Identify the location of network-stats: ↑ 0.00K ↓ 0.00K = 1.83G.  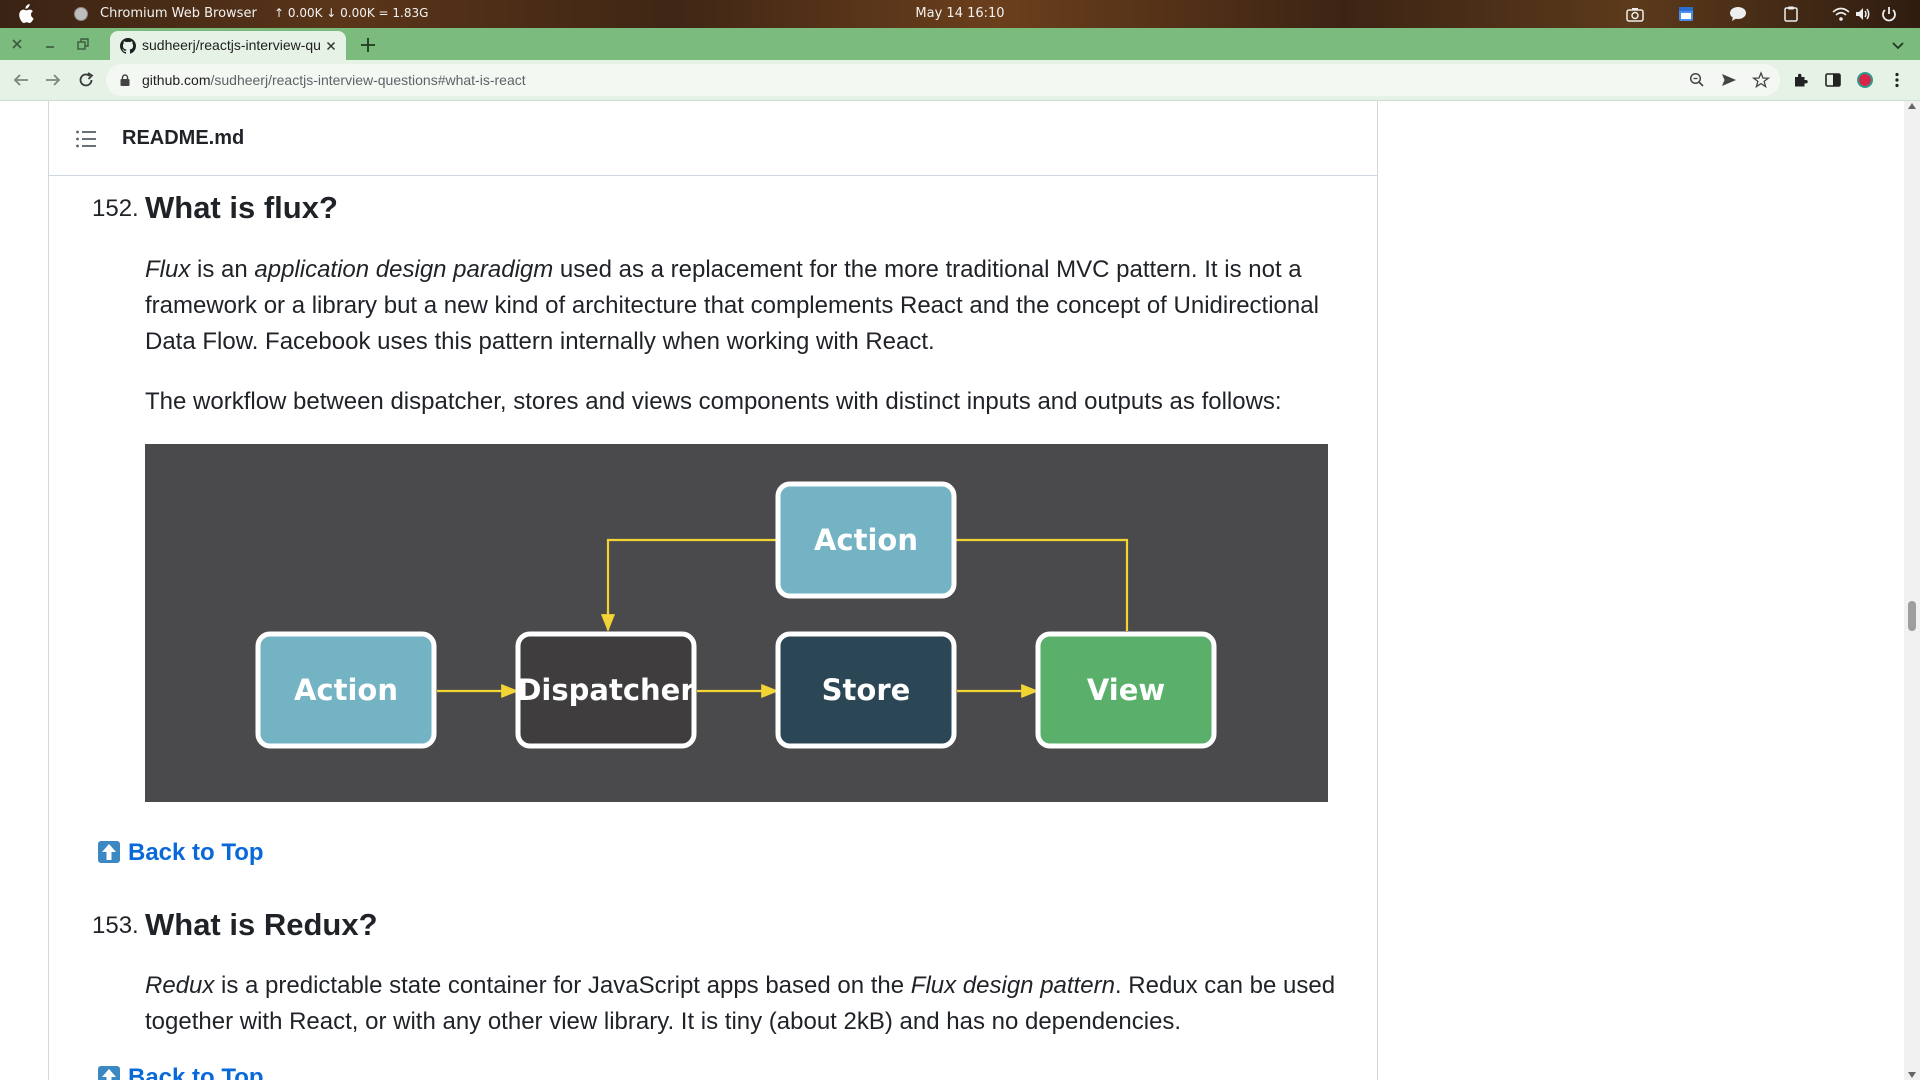
(351, 13).